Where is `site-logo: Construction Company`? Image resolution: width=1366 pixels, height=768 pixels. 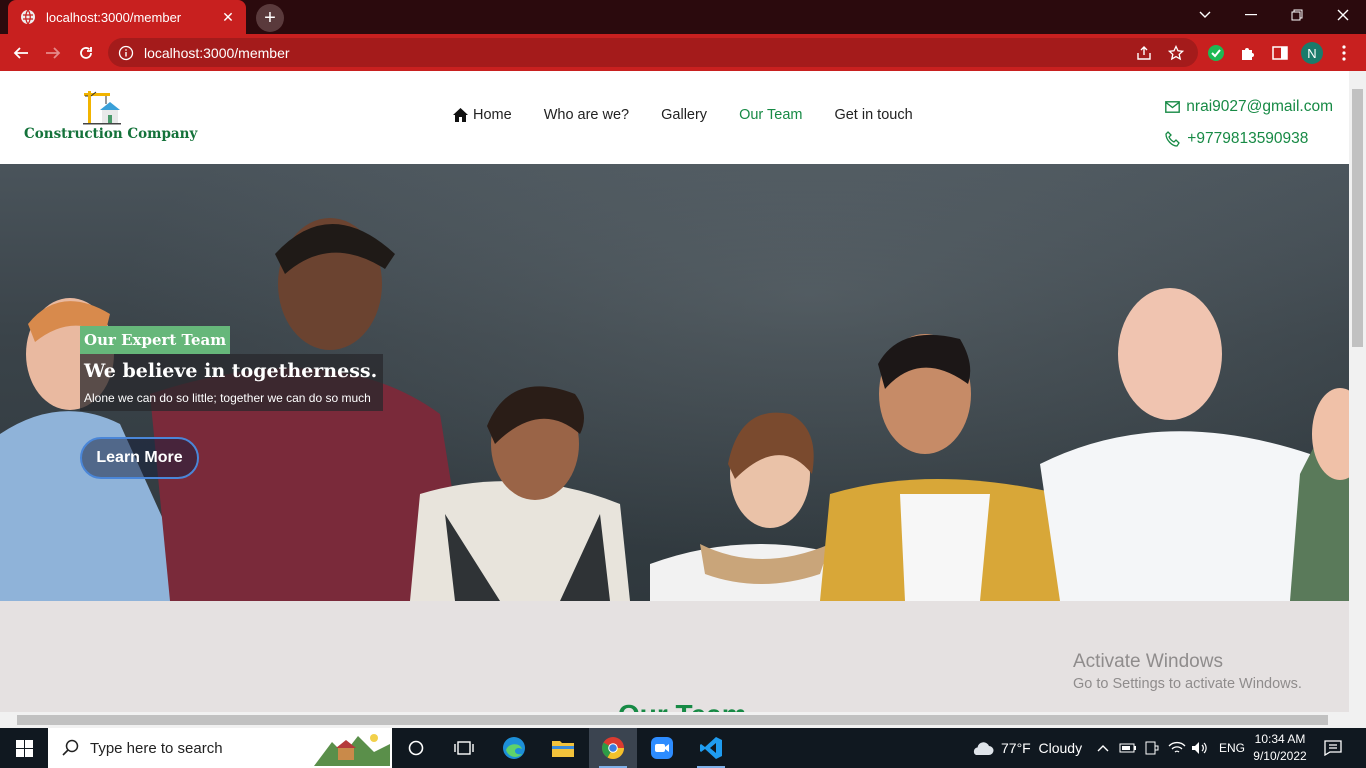 site-logo: Construction Company is located at coordinates (111, 114).